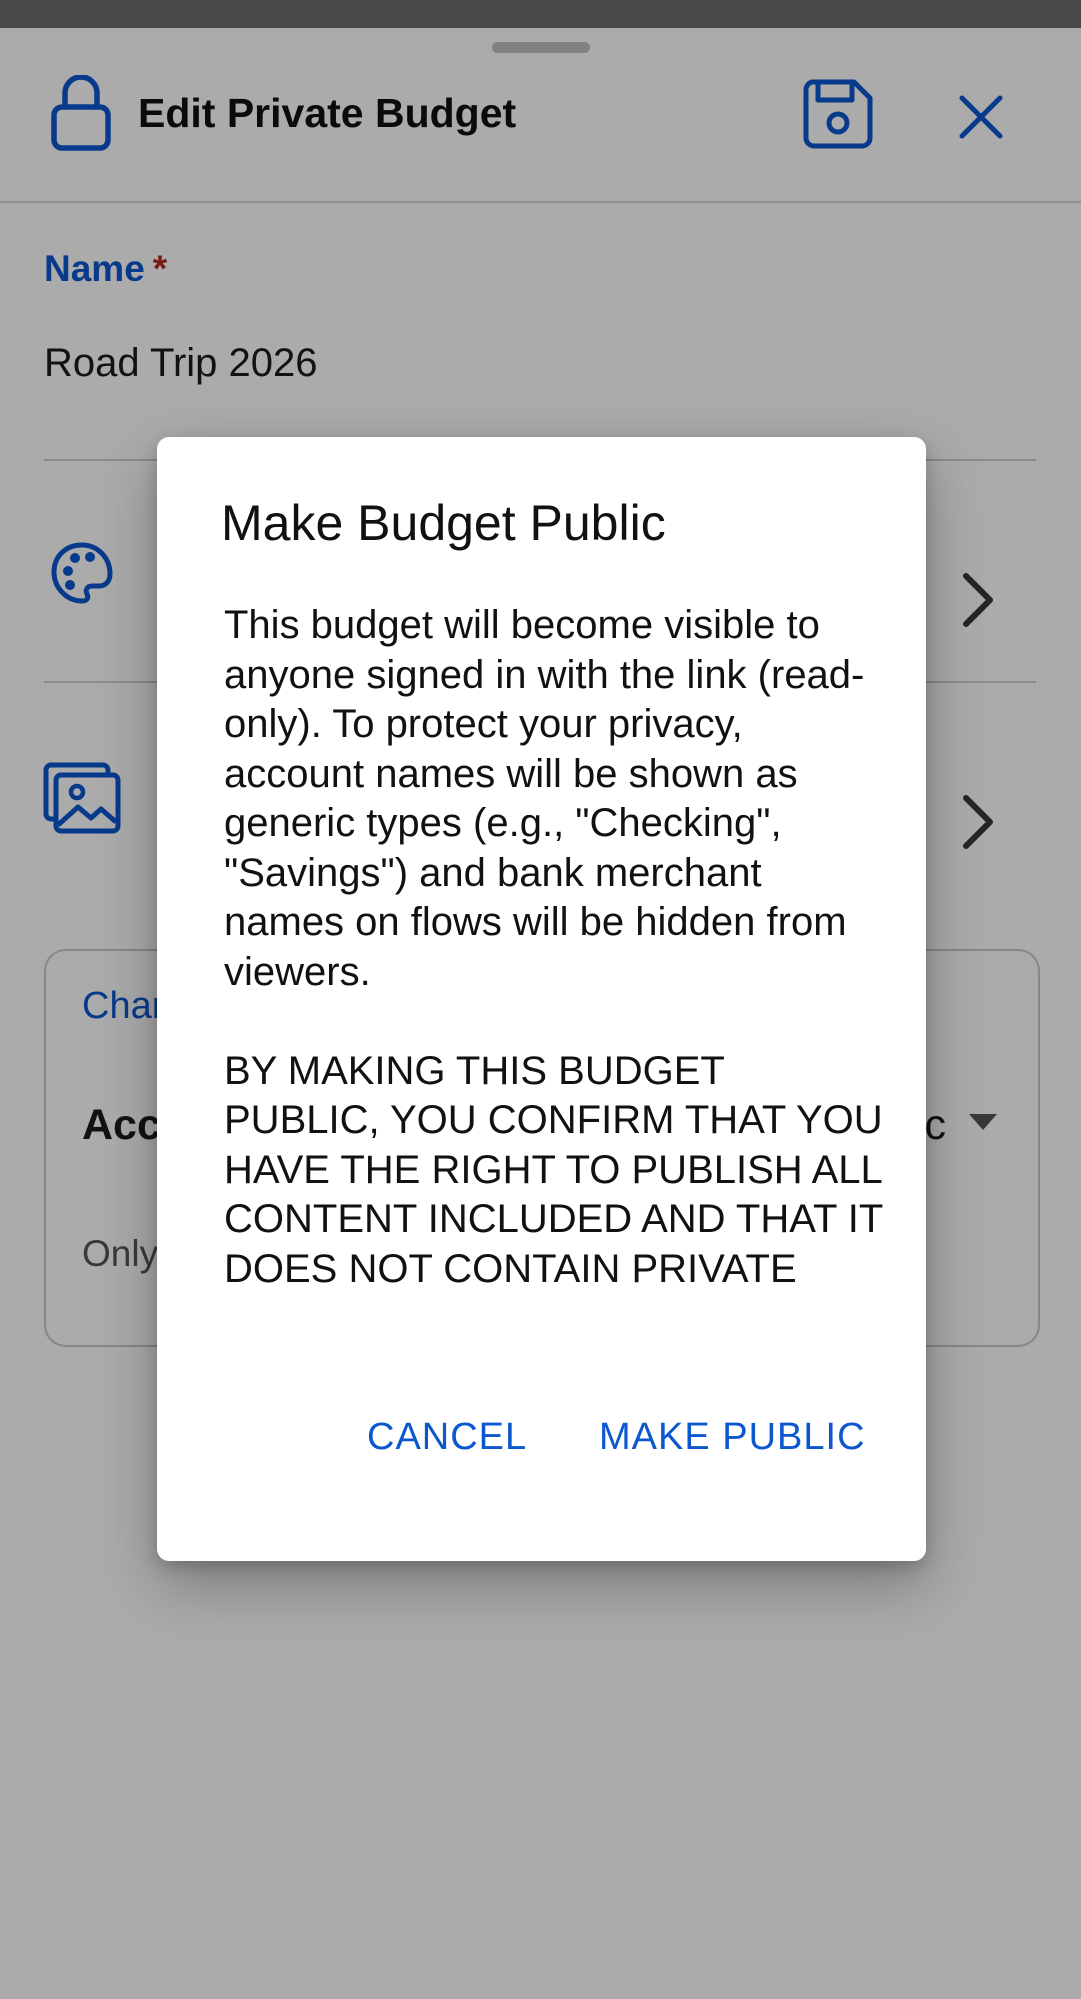  I want to click on cancel-button: CANCEL, so click(447, 1437).